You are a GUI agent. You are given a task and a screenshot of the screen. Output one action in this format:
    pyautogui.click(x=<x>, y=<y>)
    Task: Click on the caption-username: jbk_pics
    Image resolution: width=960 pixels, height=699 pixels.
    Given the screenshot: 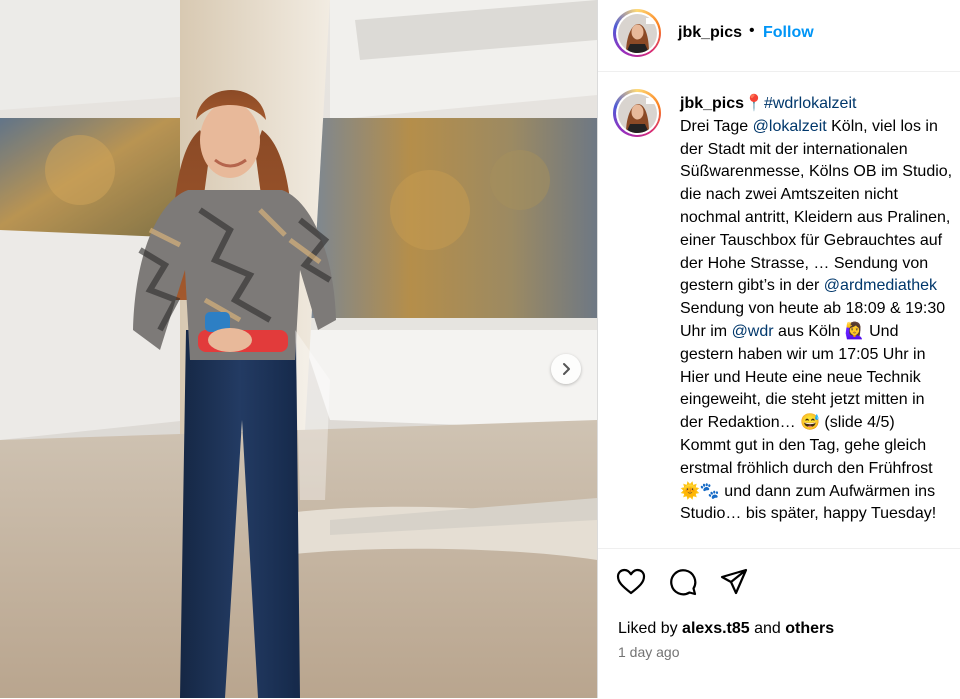 What is the action you would take?
    pyautogui.click(x=712, y=103)
    